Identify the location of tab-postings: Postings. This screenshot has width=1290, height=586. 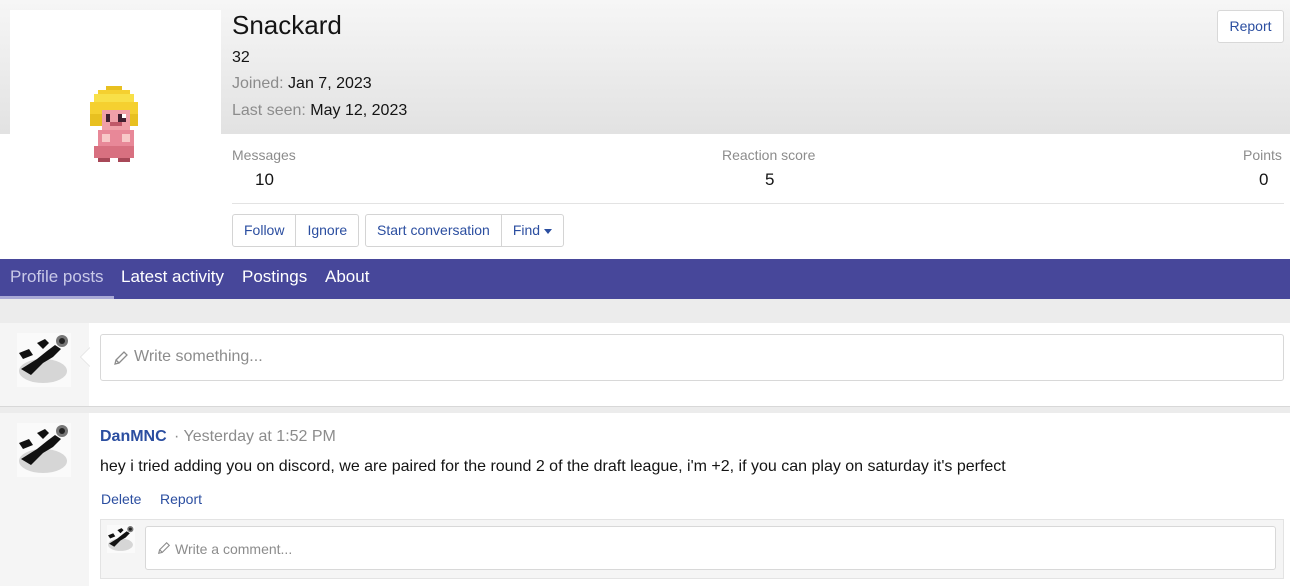
(274, 279).